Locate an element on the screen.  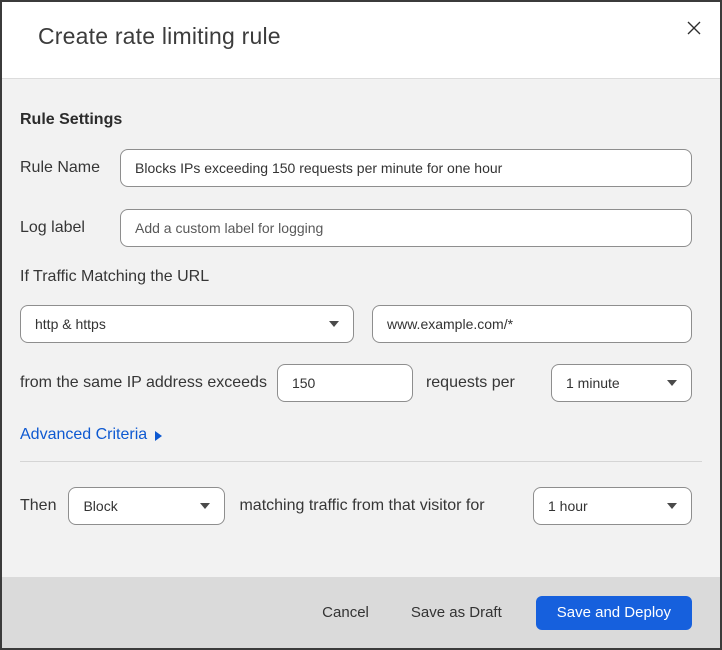
log-label-input is located at coordinates (406, 228).